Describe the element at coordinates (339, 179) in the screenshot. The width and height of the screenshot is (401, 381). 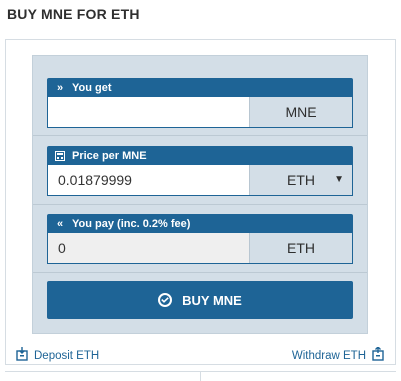
I see `caret-down-icon: ▼` at that location.